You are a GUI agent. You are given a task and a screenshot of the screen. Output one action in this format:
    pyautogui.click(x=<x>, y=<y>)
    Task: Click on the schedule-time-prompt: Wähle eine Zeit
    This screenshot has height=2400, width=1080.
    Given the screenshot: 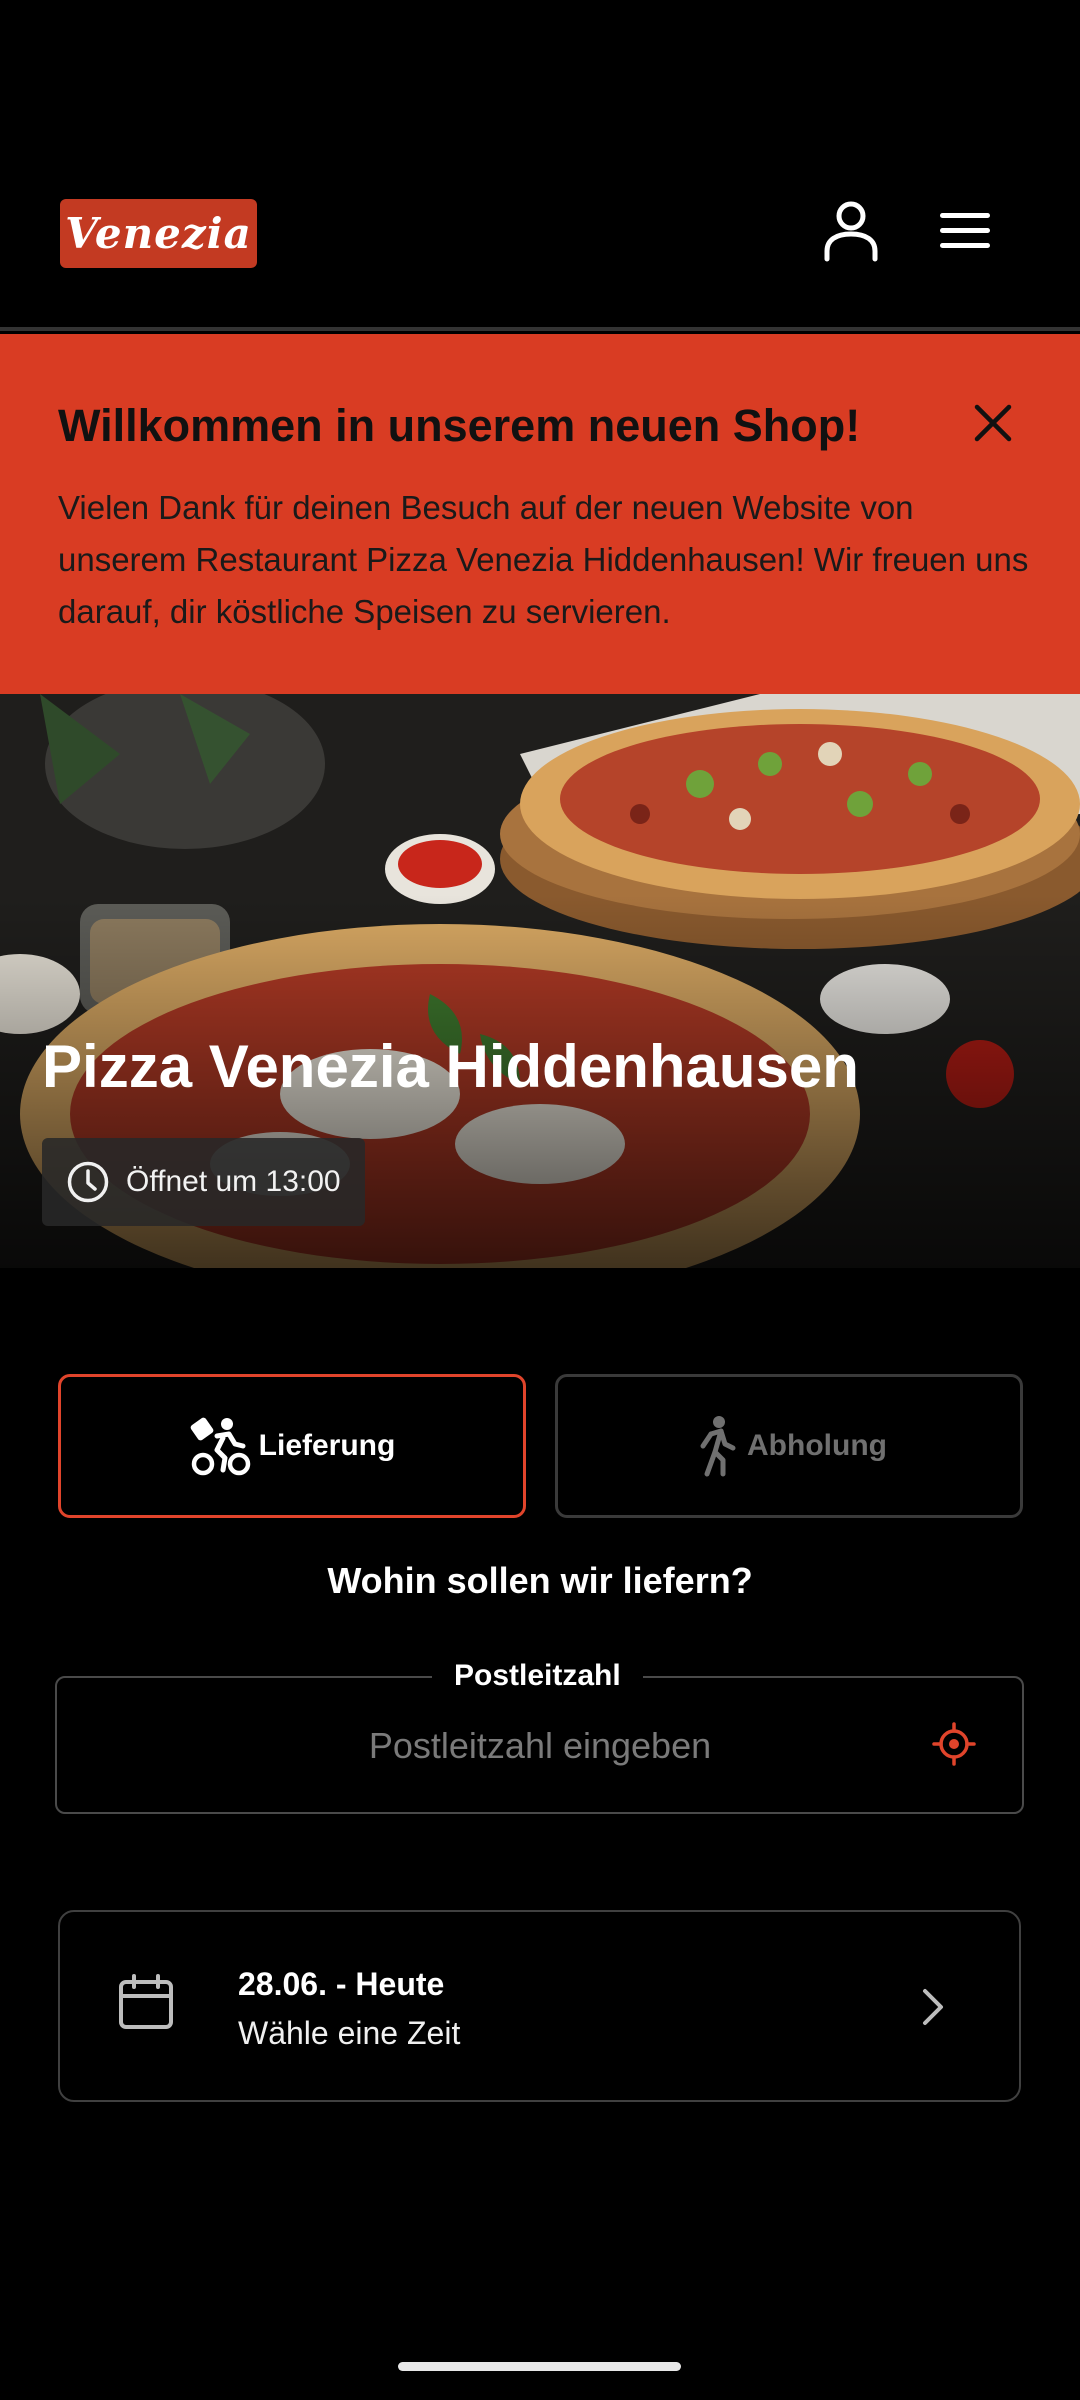 What is the action you would take?
    pyautogui.click(x=349, y=2033)
    